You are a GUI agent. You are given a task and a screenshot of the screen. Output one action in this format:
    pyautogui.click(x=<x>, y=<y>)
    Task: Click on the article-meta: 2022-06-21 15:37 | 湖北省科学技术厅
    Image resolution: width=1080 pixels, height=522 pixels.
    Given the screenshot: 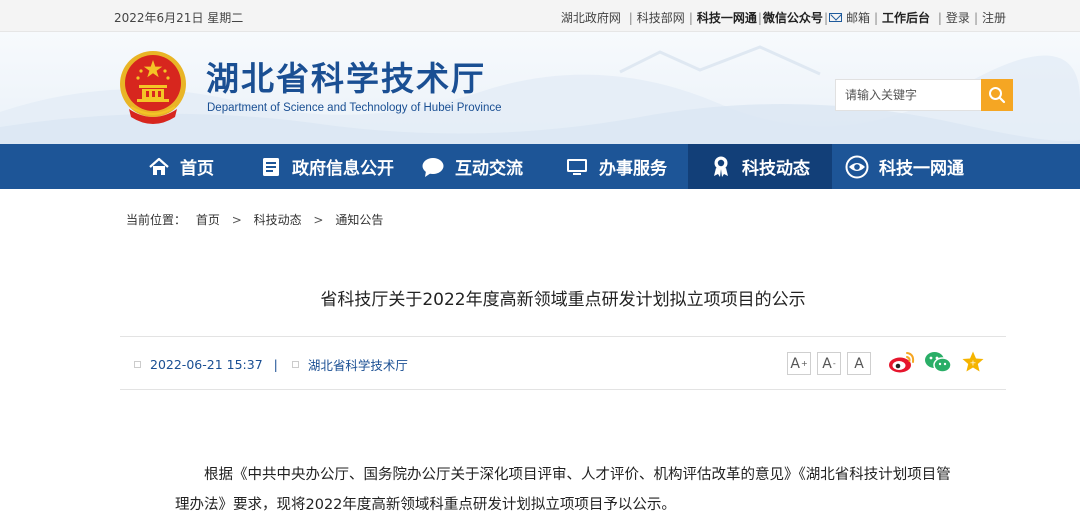 What is the action you would take?
    pyautogui.click(x=271, y=364)
    